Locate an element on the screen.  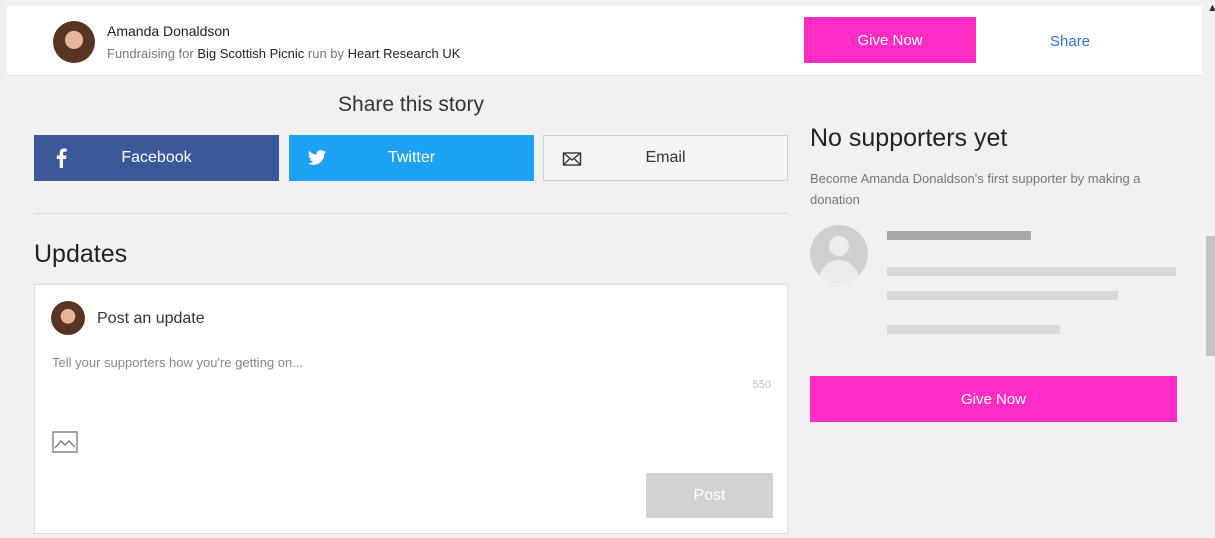
post-update-heading: Post an update is located at coordinates (151, 318).